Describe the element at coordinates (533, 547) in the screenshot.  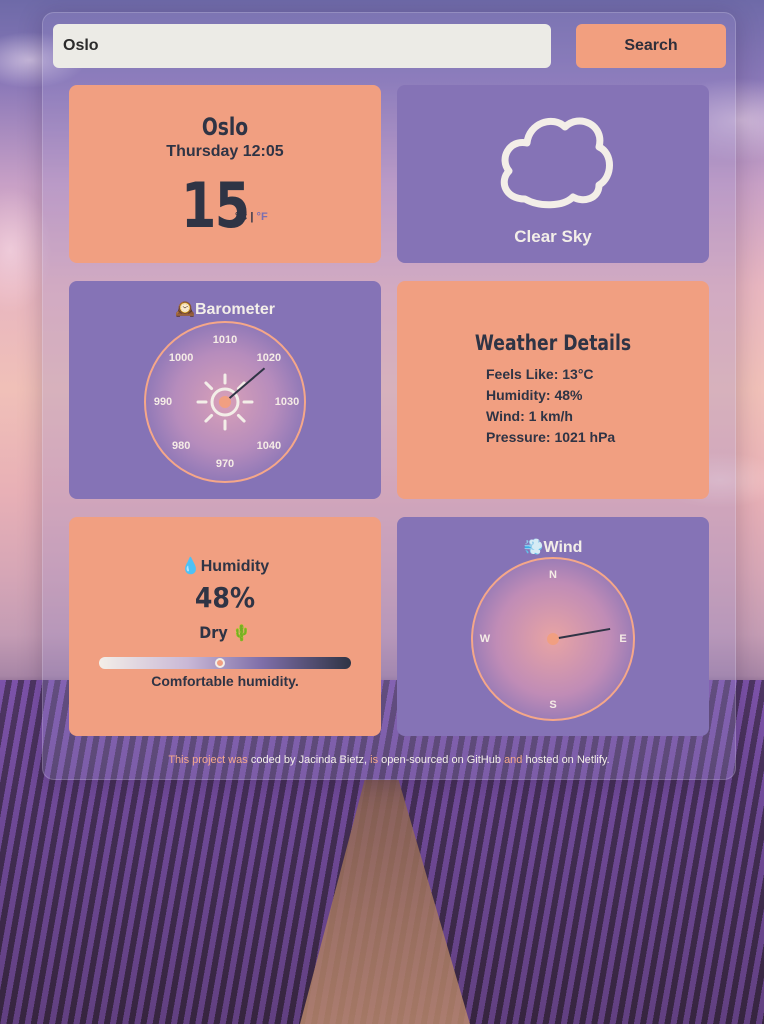
I see `wind-icon: 💨` at that location.